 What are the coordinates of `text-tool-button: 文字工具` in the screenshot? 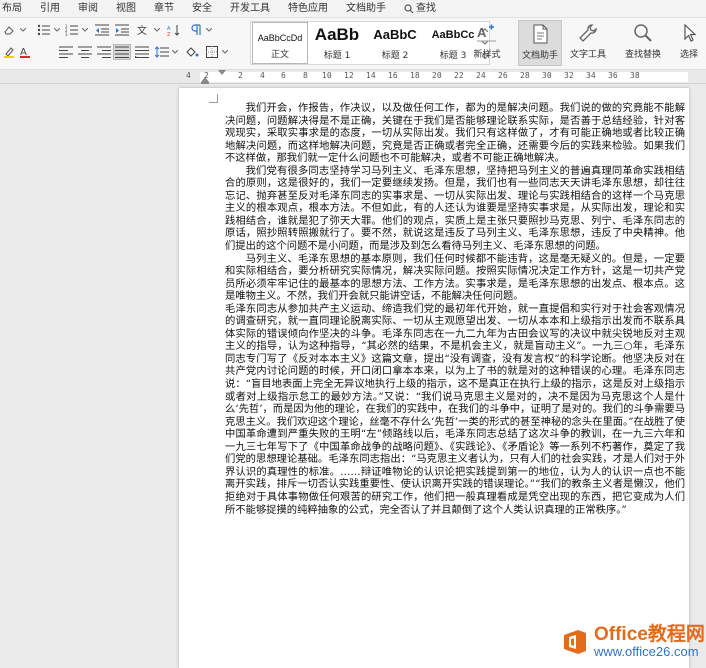 It's located at (588, 43).